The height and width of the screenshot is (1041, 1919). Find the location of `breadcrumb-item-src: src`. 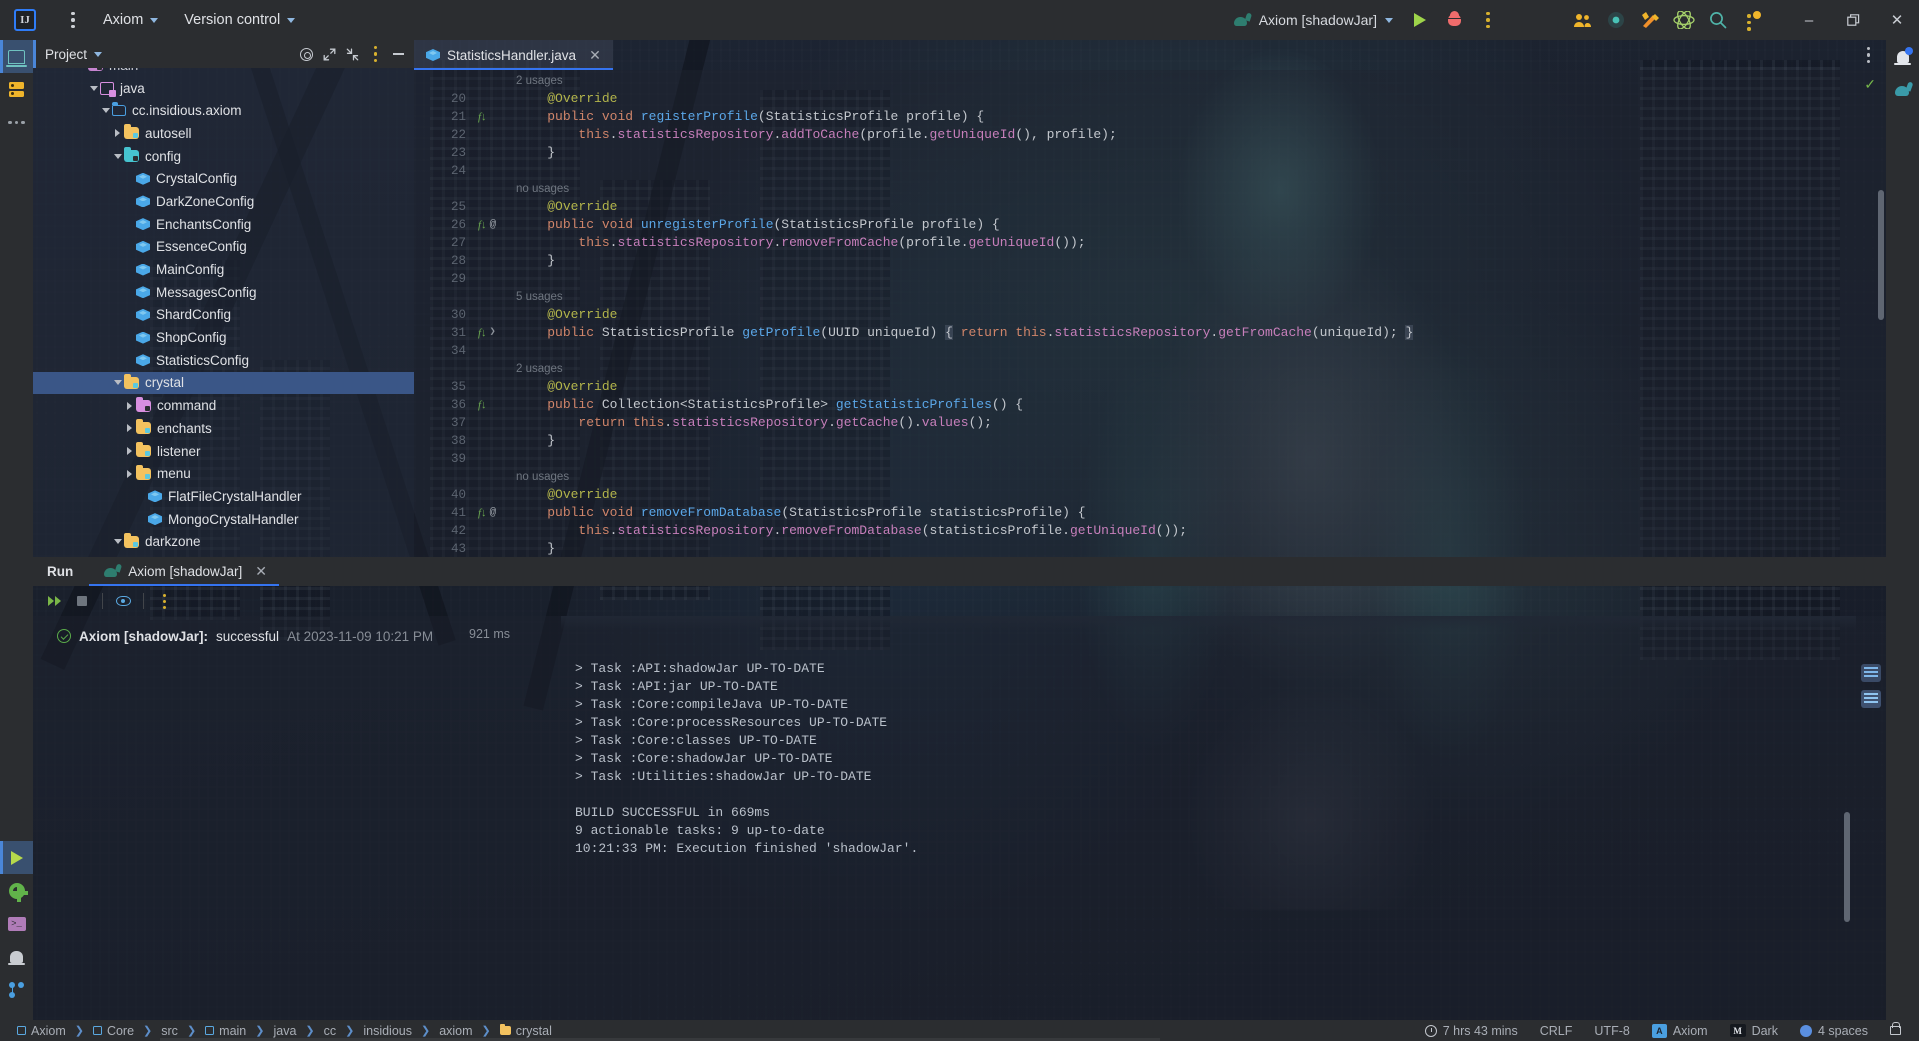

breadcrumb-item-src: src is located at coordinates (169, 1031).